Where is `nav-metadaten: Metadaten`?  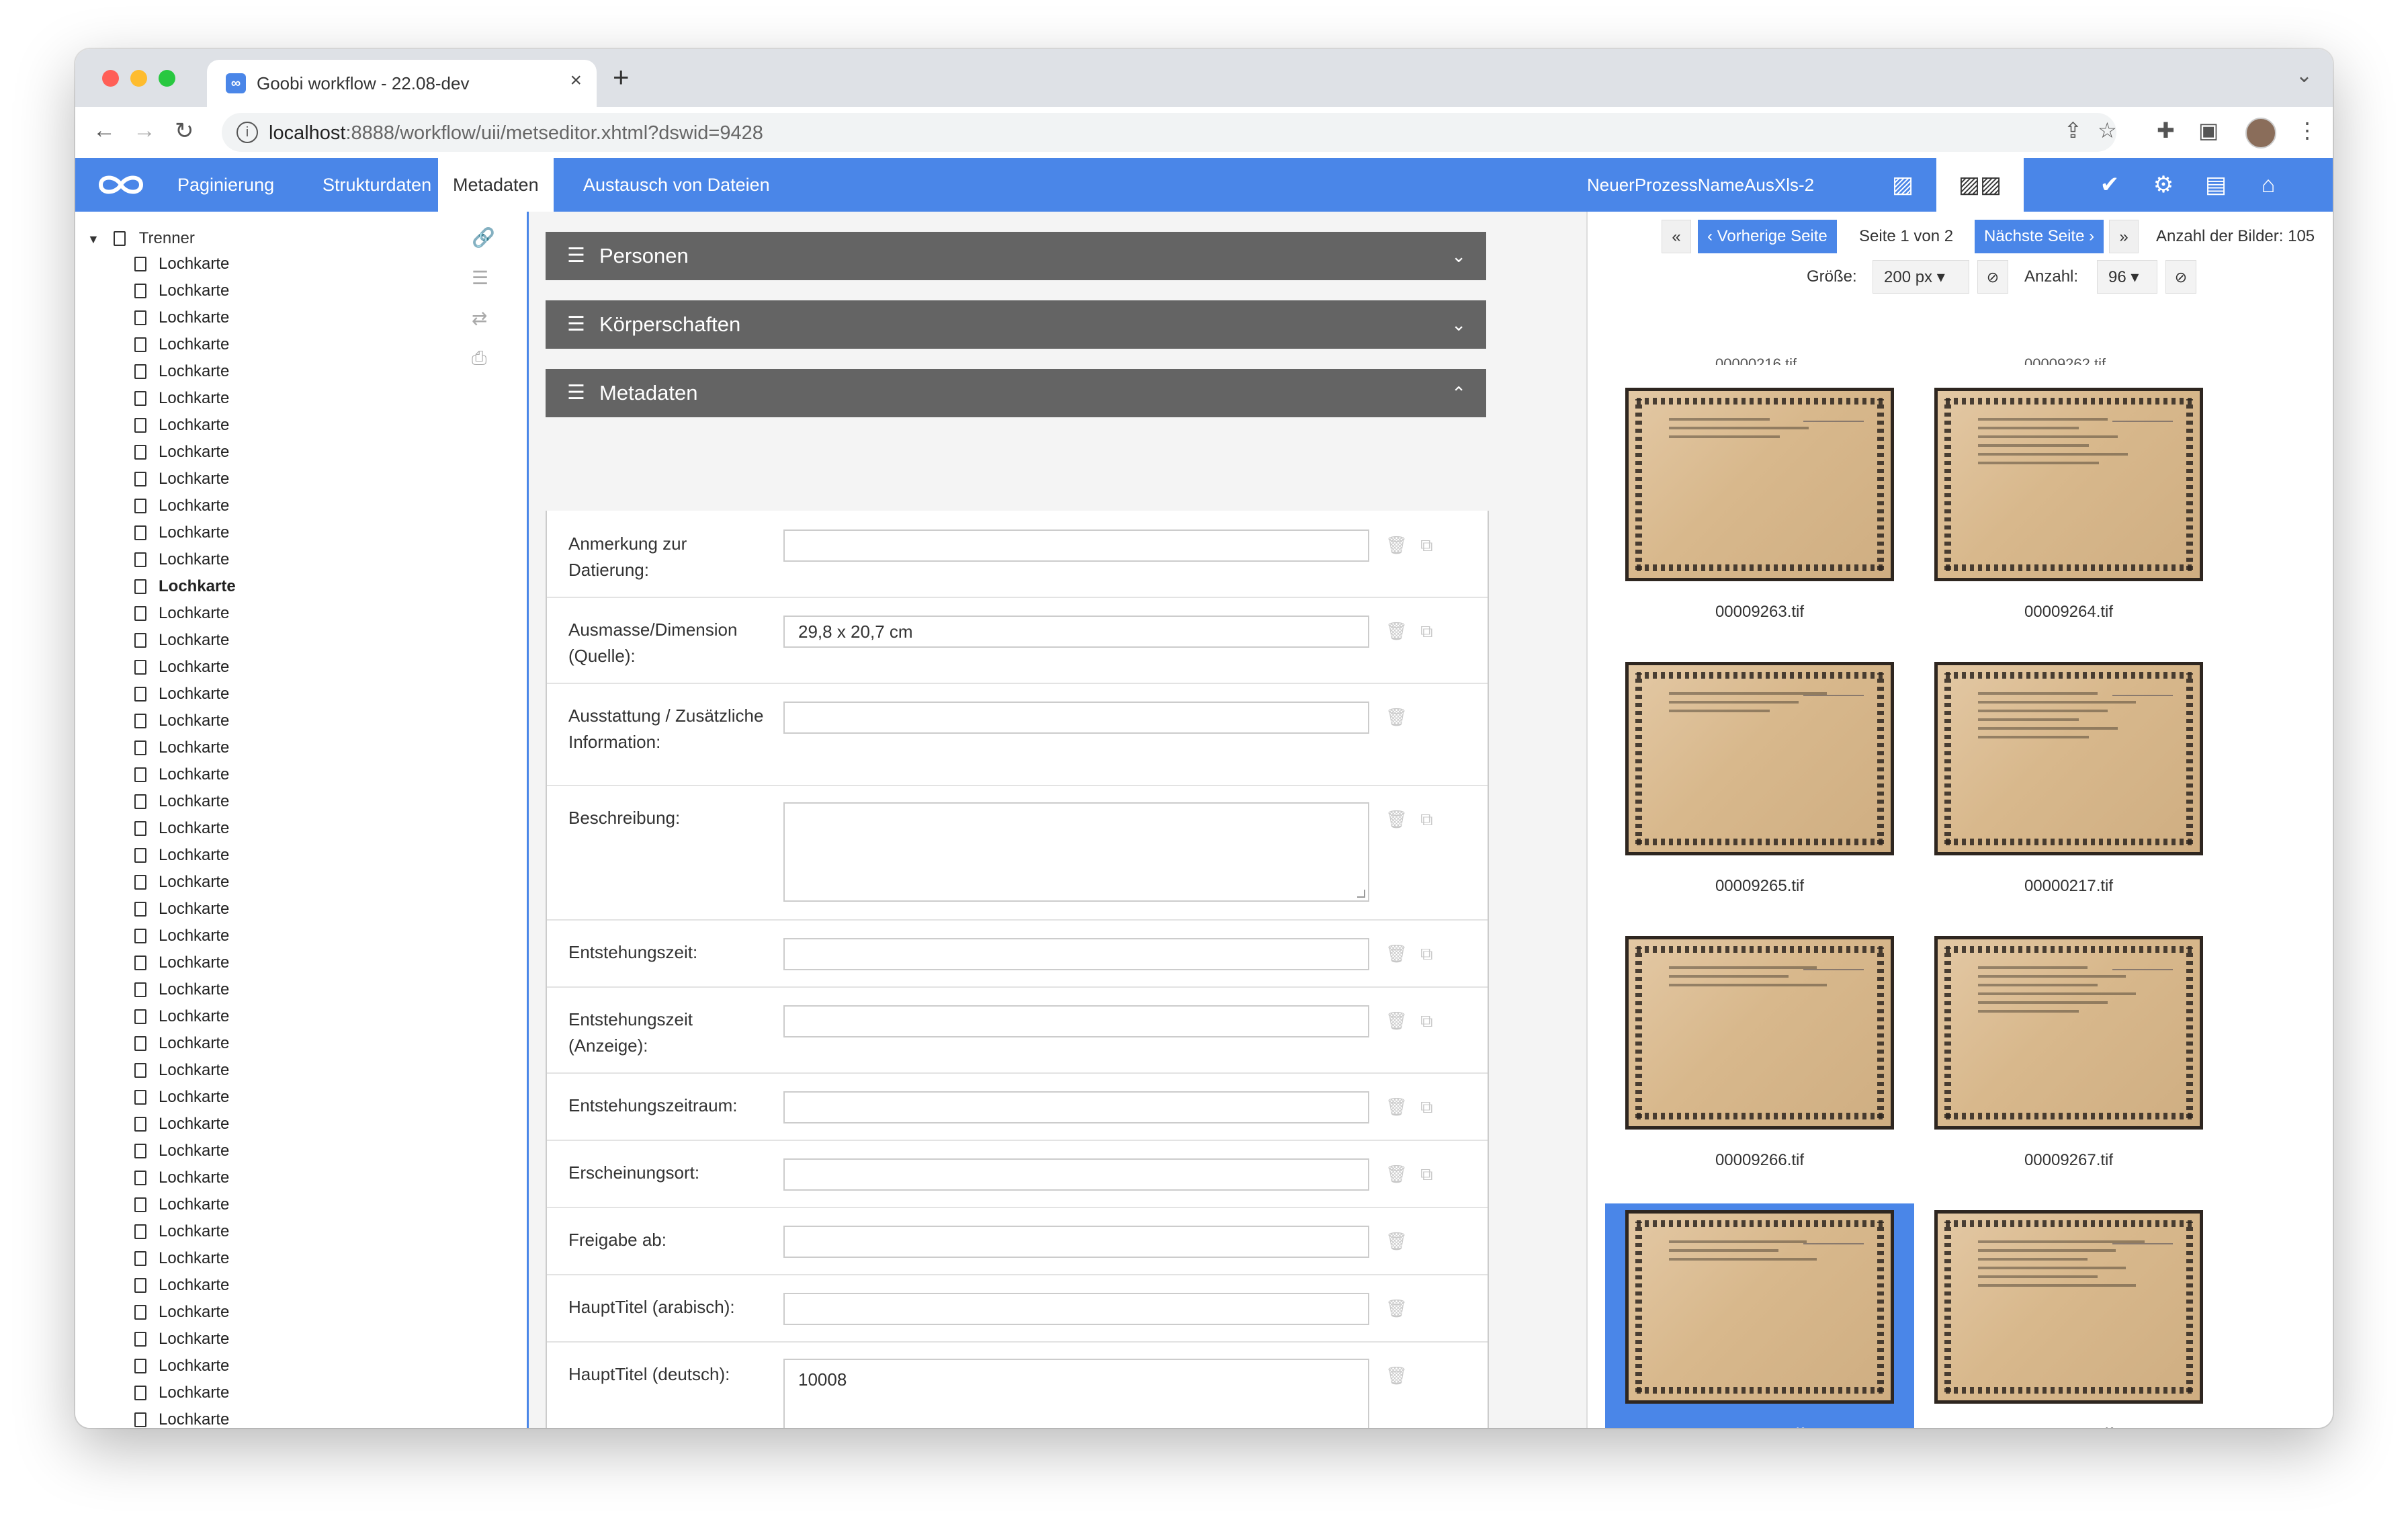 nav-metadaten: Metadaten is located at coordinates (496, 185).